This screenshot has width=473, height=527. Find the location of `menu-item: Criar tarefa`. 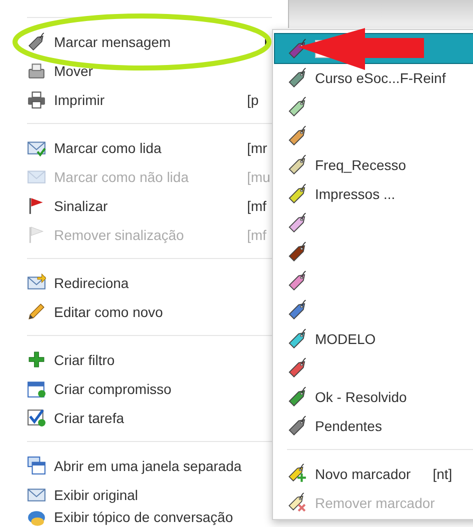

menu-item: Criar tarefa is located at coordinates (136, 417).